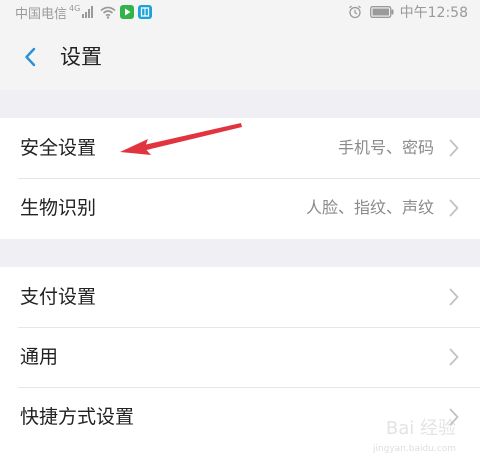 The width and height of the screenshot is (480, 458). Describe the element at coordinates (369, 207) in the screenshot. I see `row-value: 人脸、指纹、声纹` at that location.